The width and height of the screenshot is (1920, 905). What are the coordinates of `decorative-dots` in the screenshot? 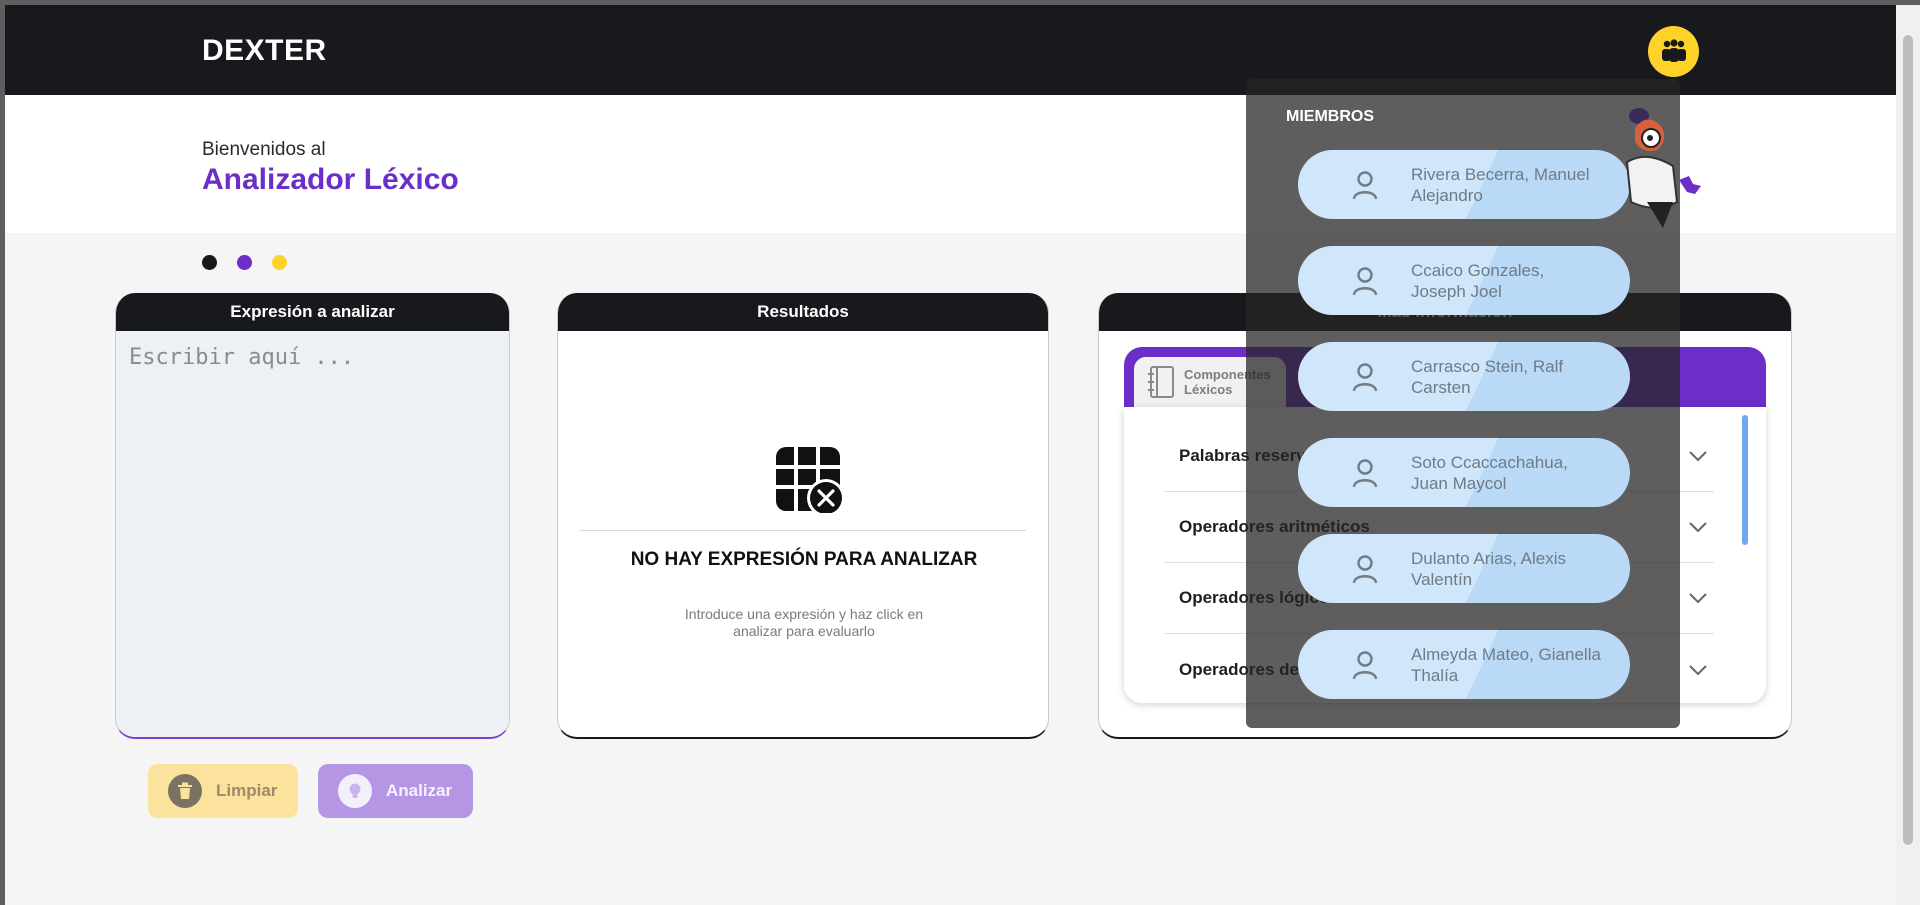 It's located at (244, 262).